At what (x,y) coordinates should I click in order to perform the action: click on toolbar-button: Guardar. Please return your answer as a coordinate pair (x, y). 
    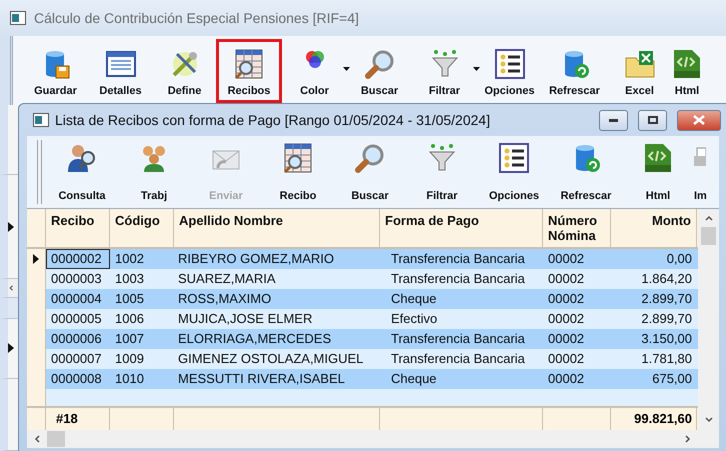
    Looking at the image, I should click on (55, 71).